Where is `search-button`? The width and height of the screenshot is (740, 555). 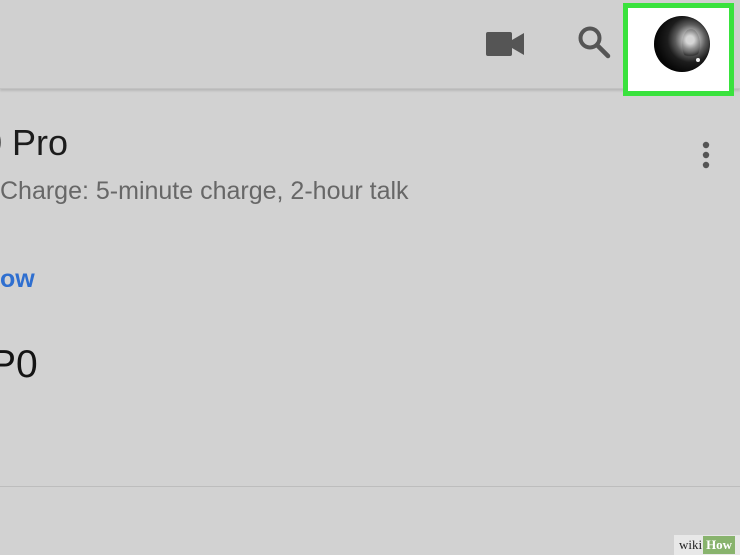
search-button is located at coordinates (594, 42).